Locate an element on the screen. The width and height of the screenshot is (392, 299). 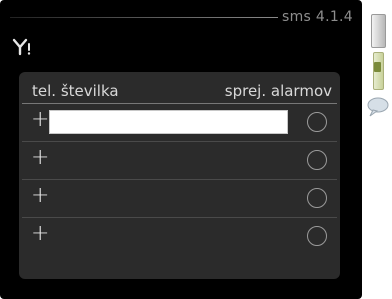
antenna-signal-icon is located at coordinates (21, 47).